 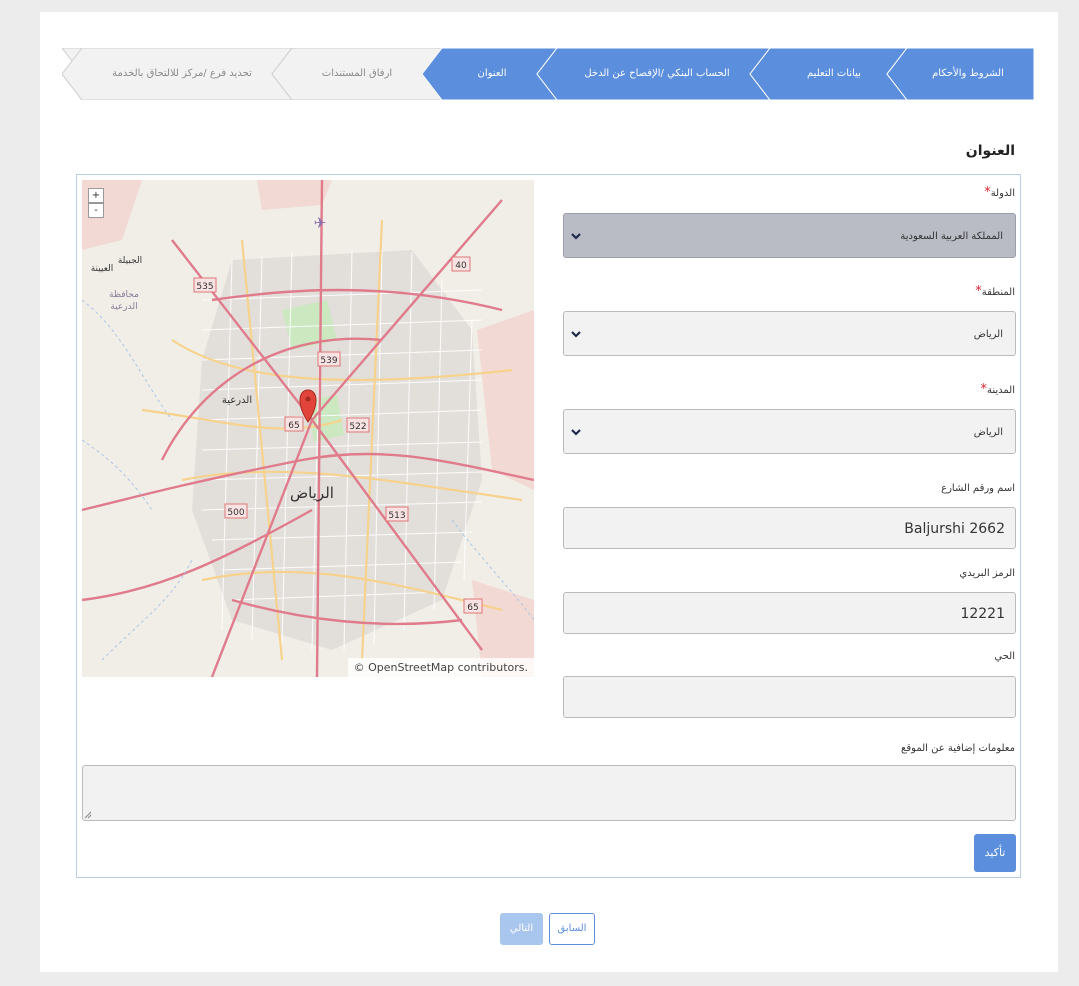 I want to click on road-shield: 500, so click(x=236, y=511).